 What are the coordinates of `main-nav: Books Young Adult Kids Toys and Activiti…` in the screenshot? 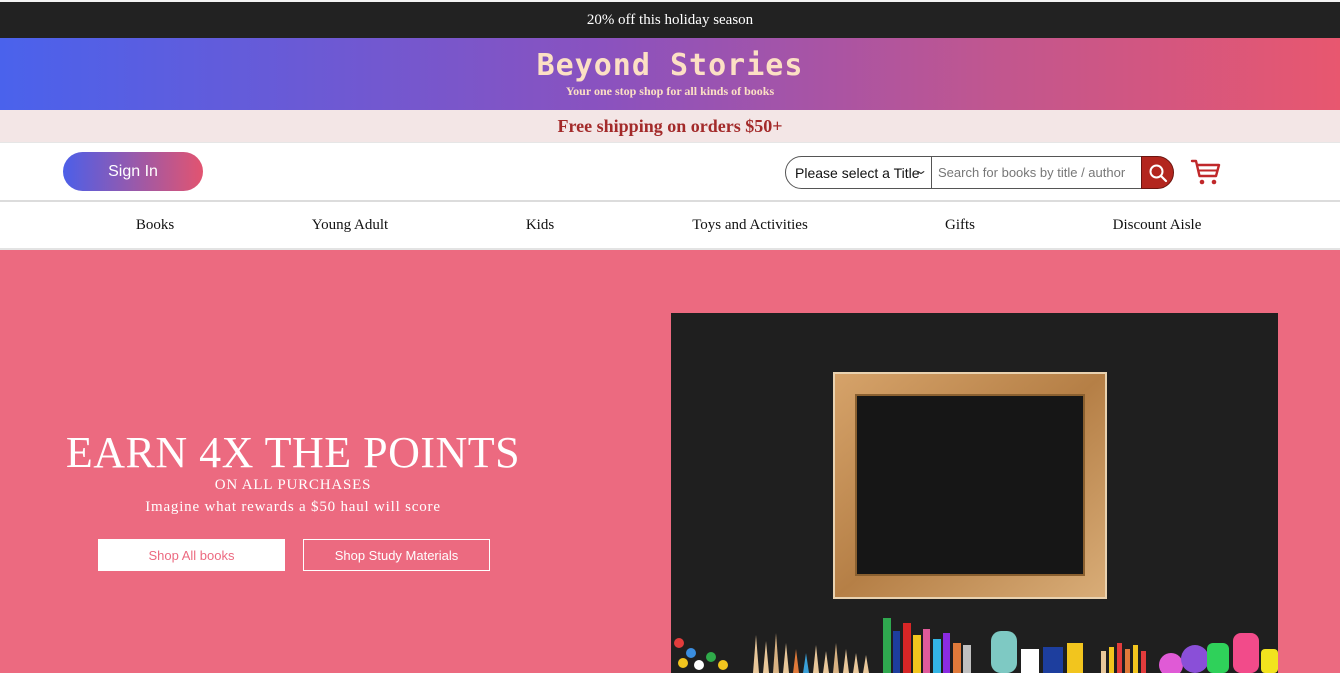 It's located at (670, 225).